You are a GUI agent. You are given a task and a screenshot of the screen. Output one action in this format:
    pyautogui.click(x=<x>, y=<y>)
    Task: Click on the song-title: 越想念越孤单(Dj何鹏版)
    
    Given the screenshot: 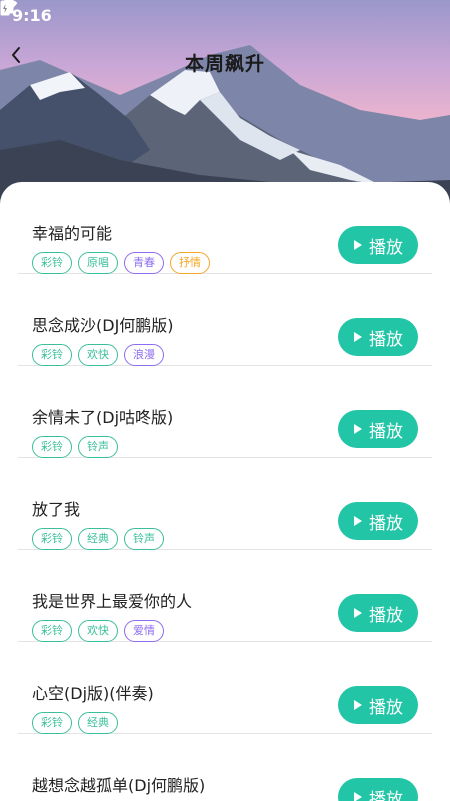 What is the action you would take?
    pyautogui.click(x=119, y=785)
    